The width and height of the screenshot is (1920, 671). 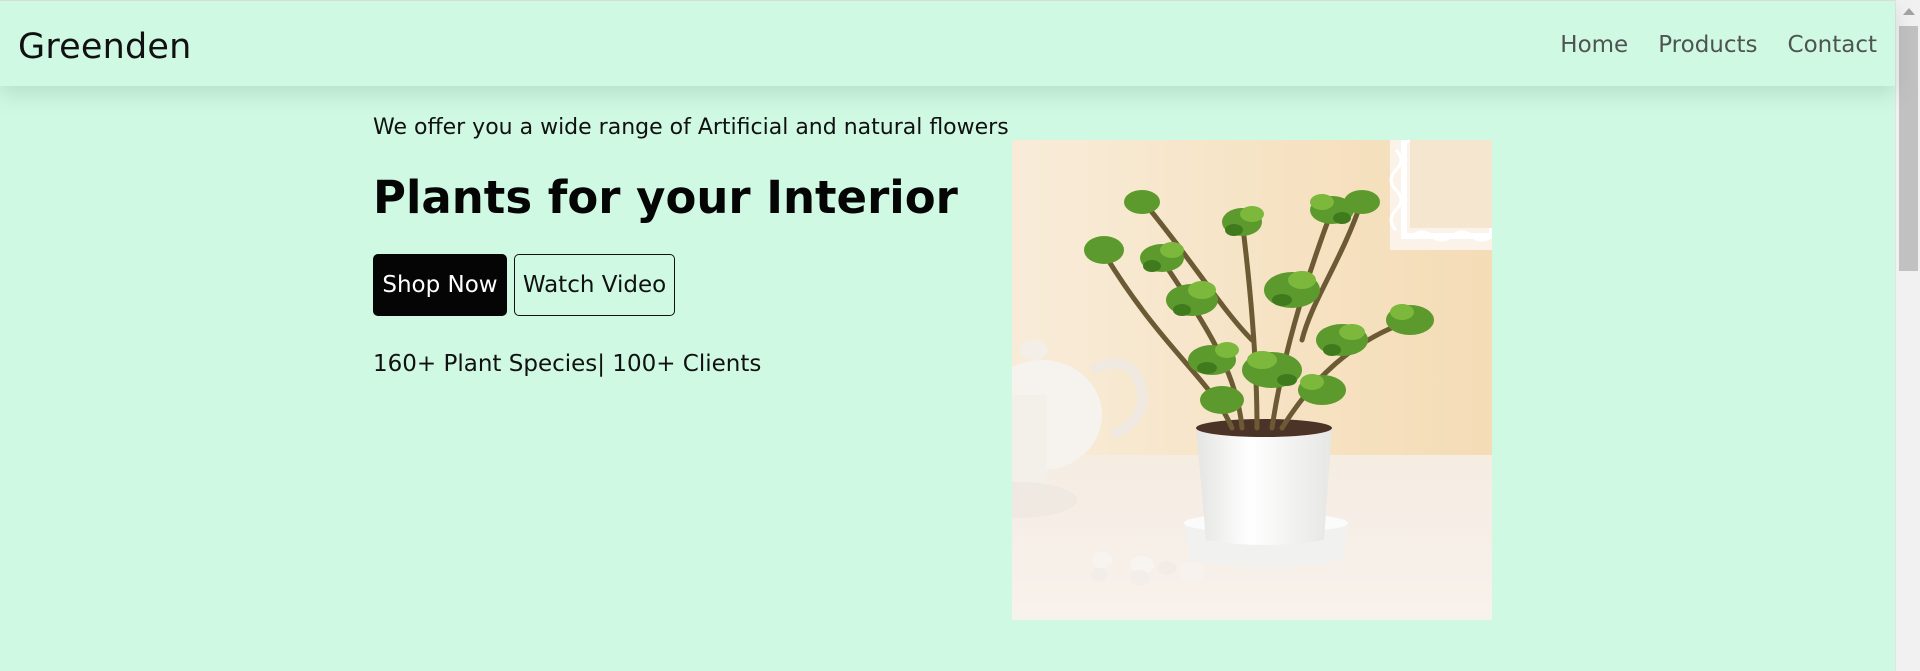 I want to click on watch-video-button: Watch Video, so click(x=594, y=285).